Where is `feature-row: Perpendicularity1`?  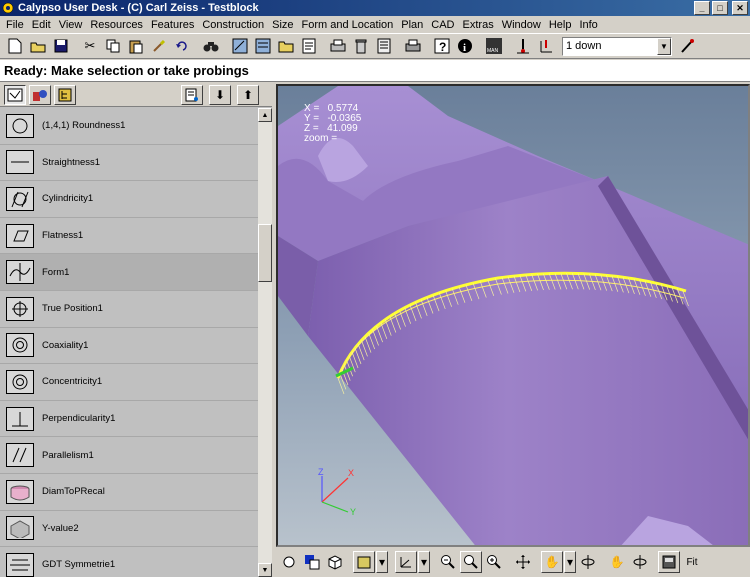
feature-row: Perpendicularity1 is located at coordinates (129, 419).